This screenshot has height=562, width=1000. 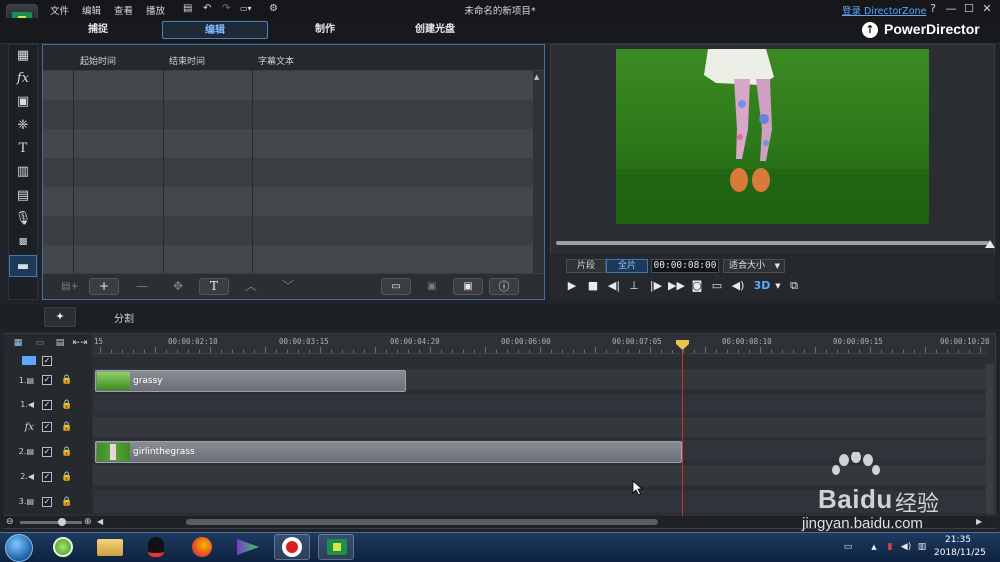 I want to click on master-track-checkbox: ✓, so click(x=47, y=361).